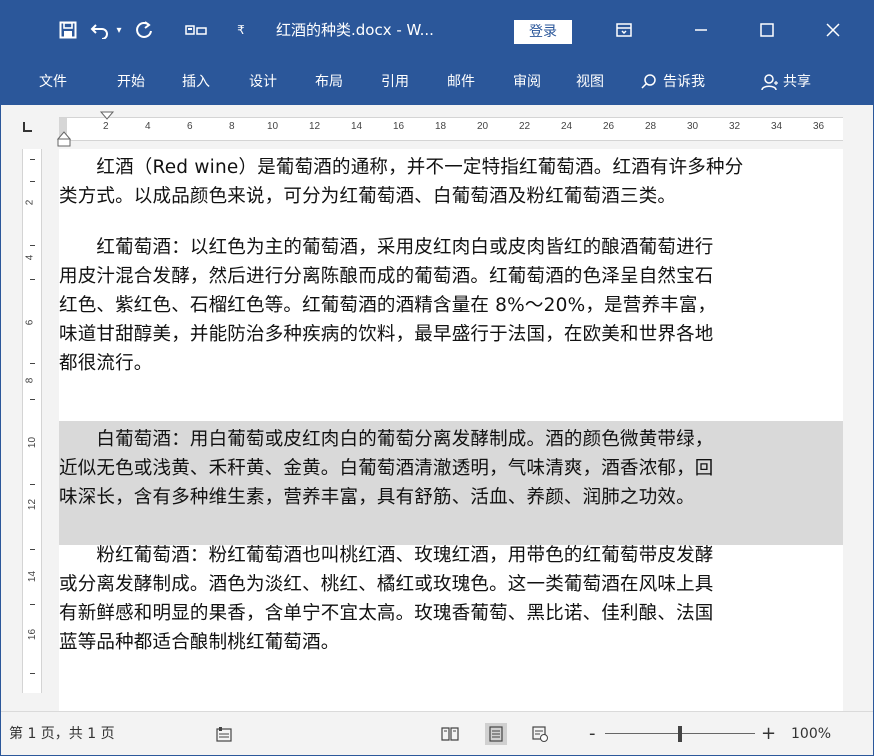  Describe the element at coordinates (386, 613) in the screenshot. I see `text-line: 有新鲜感和明显的果香，含单宁不宜太高。玫瑰香葡萄、黑比诺、佳利酿、法国` at that location.